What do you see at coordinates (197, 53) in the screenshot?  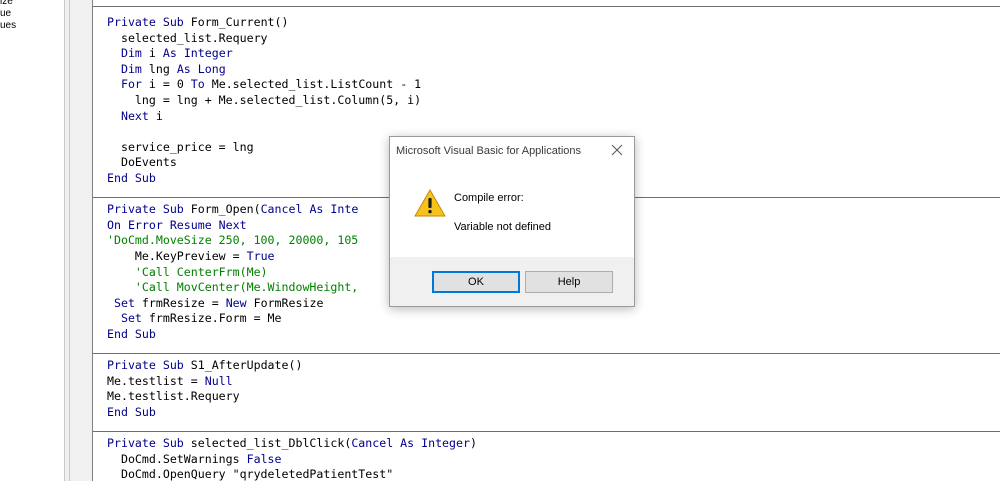 I see `code-keyword: As Integer` at bounding box center [197, 53].